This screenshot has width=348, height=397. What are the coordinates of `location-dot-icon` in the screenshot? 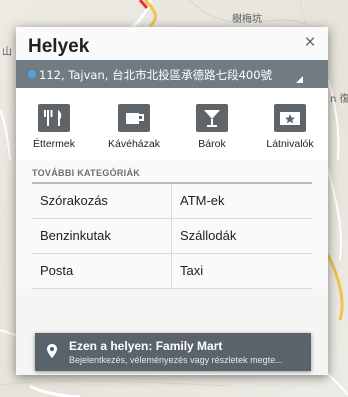 It's located at (32, 74).